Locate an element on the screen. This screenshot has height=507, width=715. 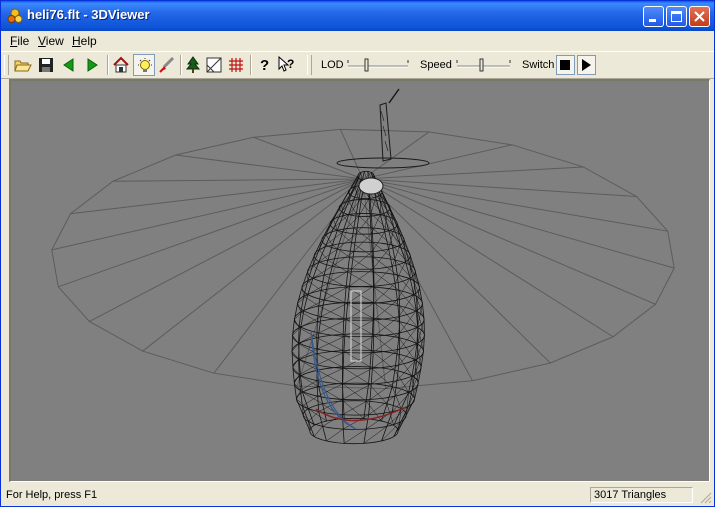
texture-button is located at coordinates (214, 65).